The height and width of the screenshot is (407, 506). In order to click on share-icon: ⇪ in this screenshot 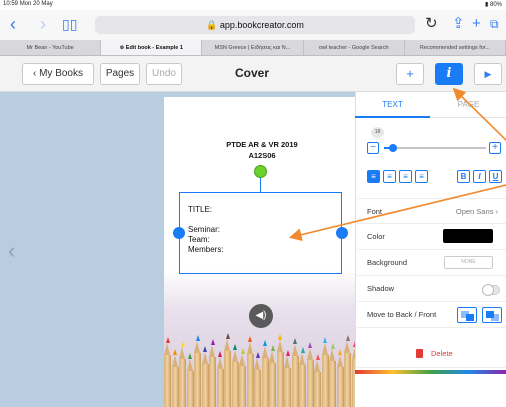, I will do `click(458, 24)`.